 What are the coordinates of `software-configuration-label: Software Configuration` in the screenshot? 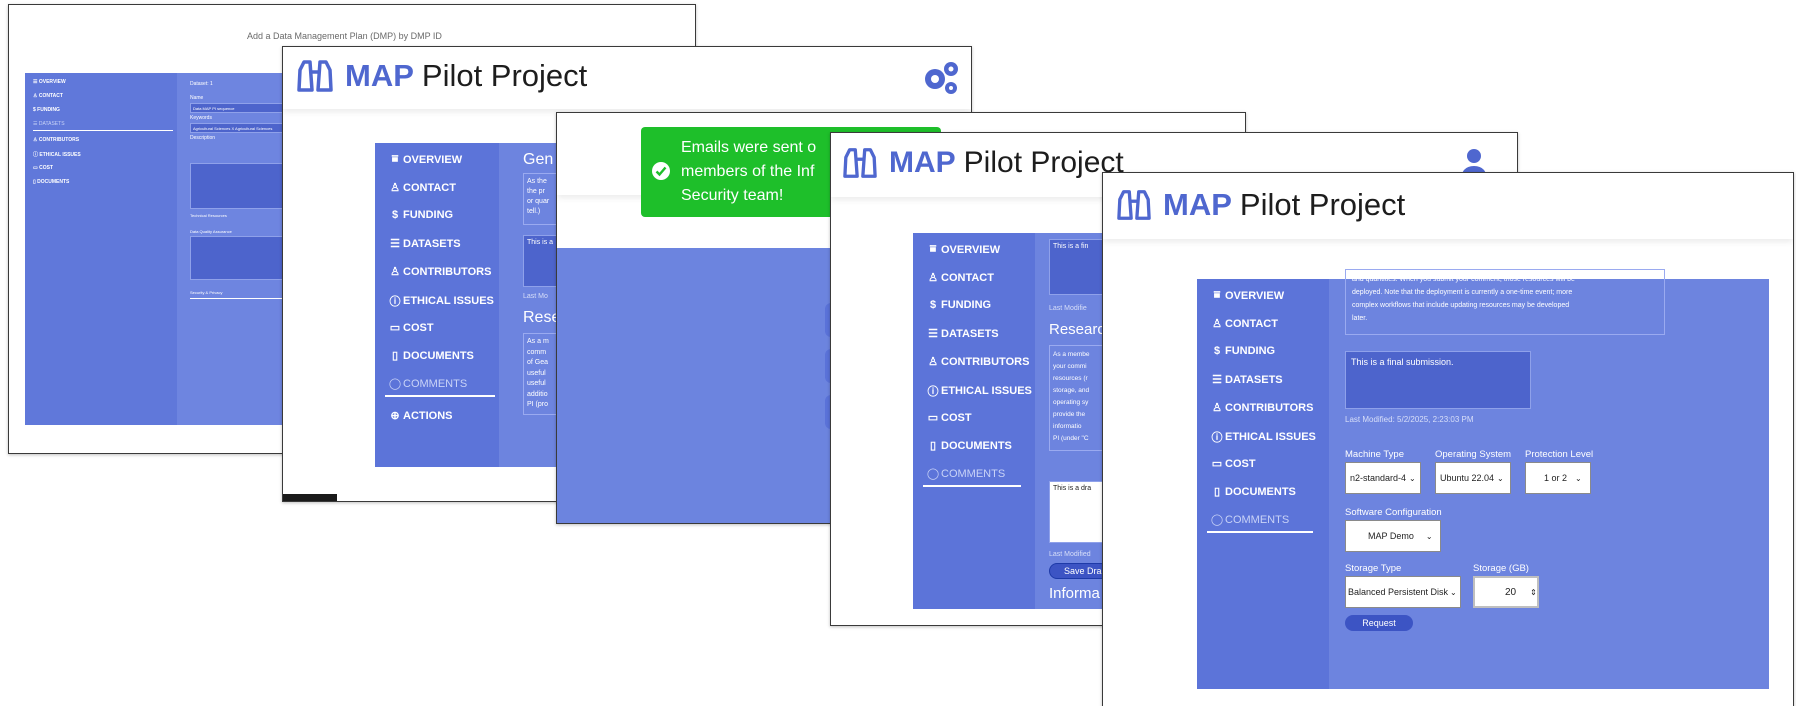 It's located at (1393, 512).